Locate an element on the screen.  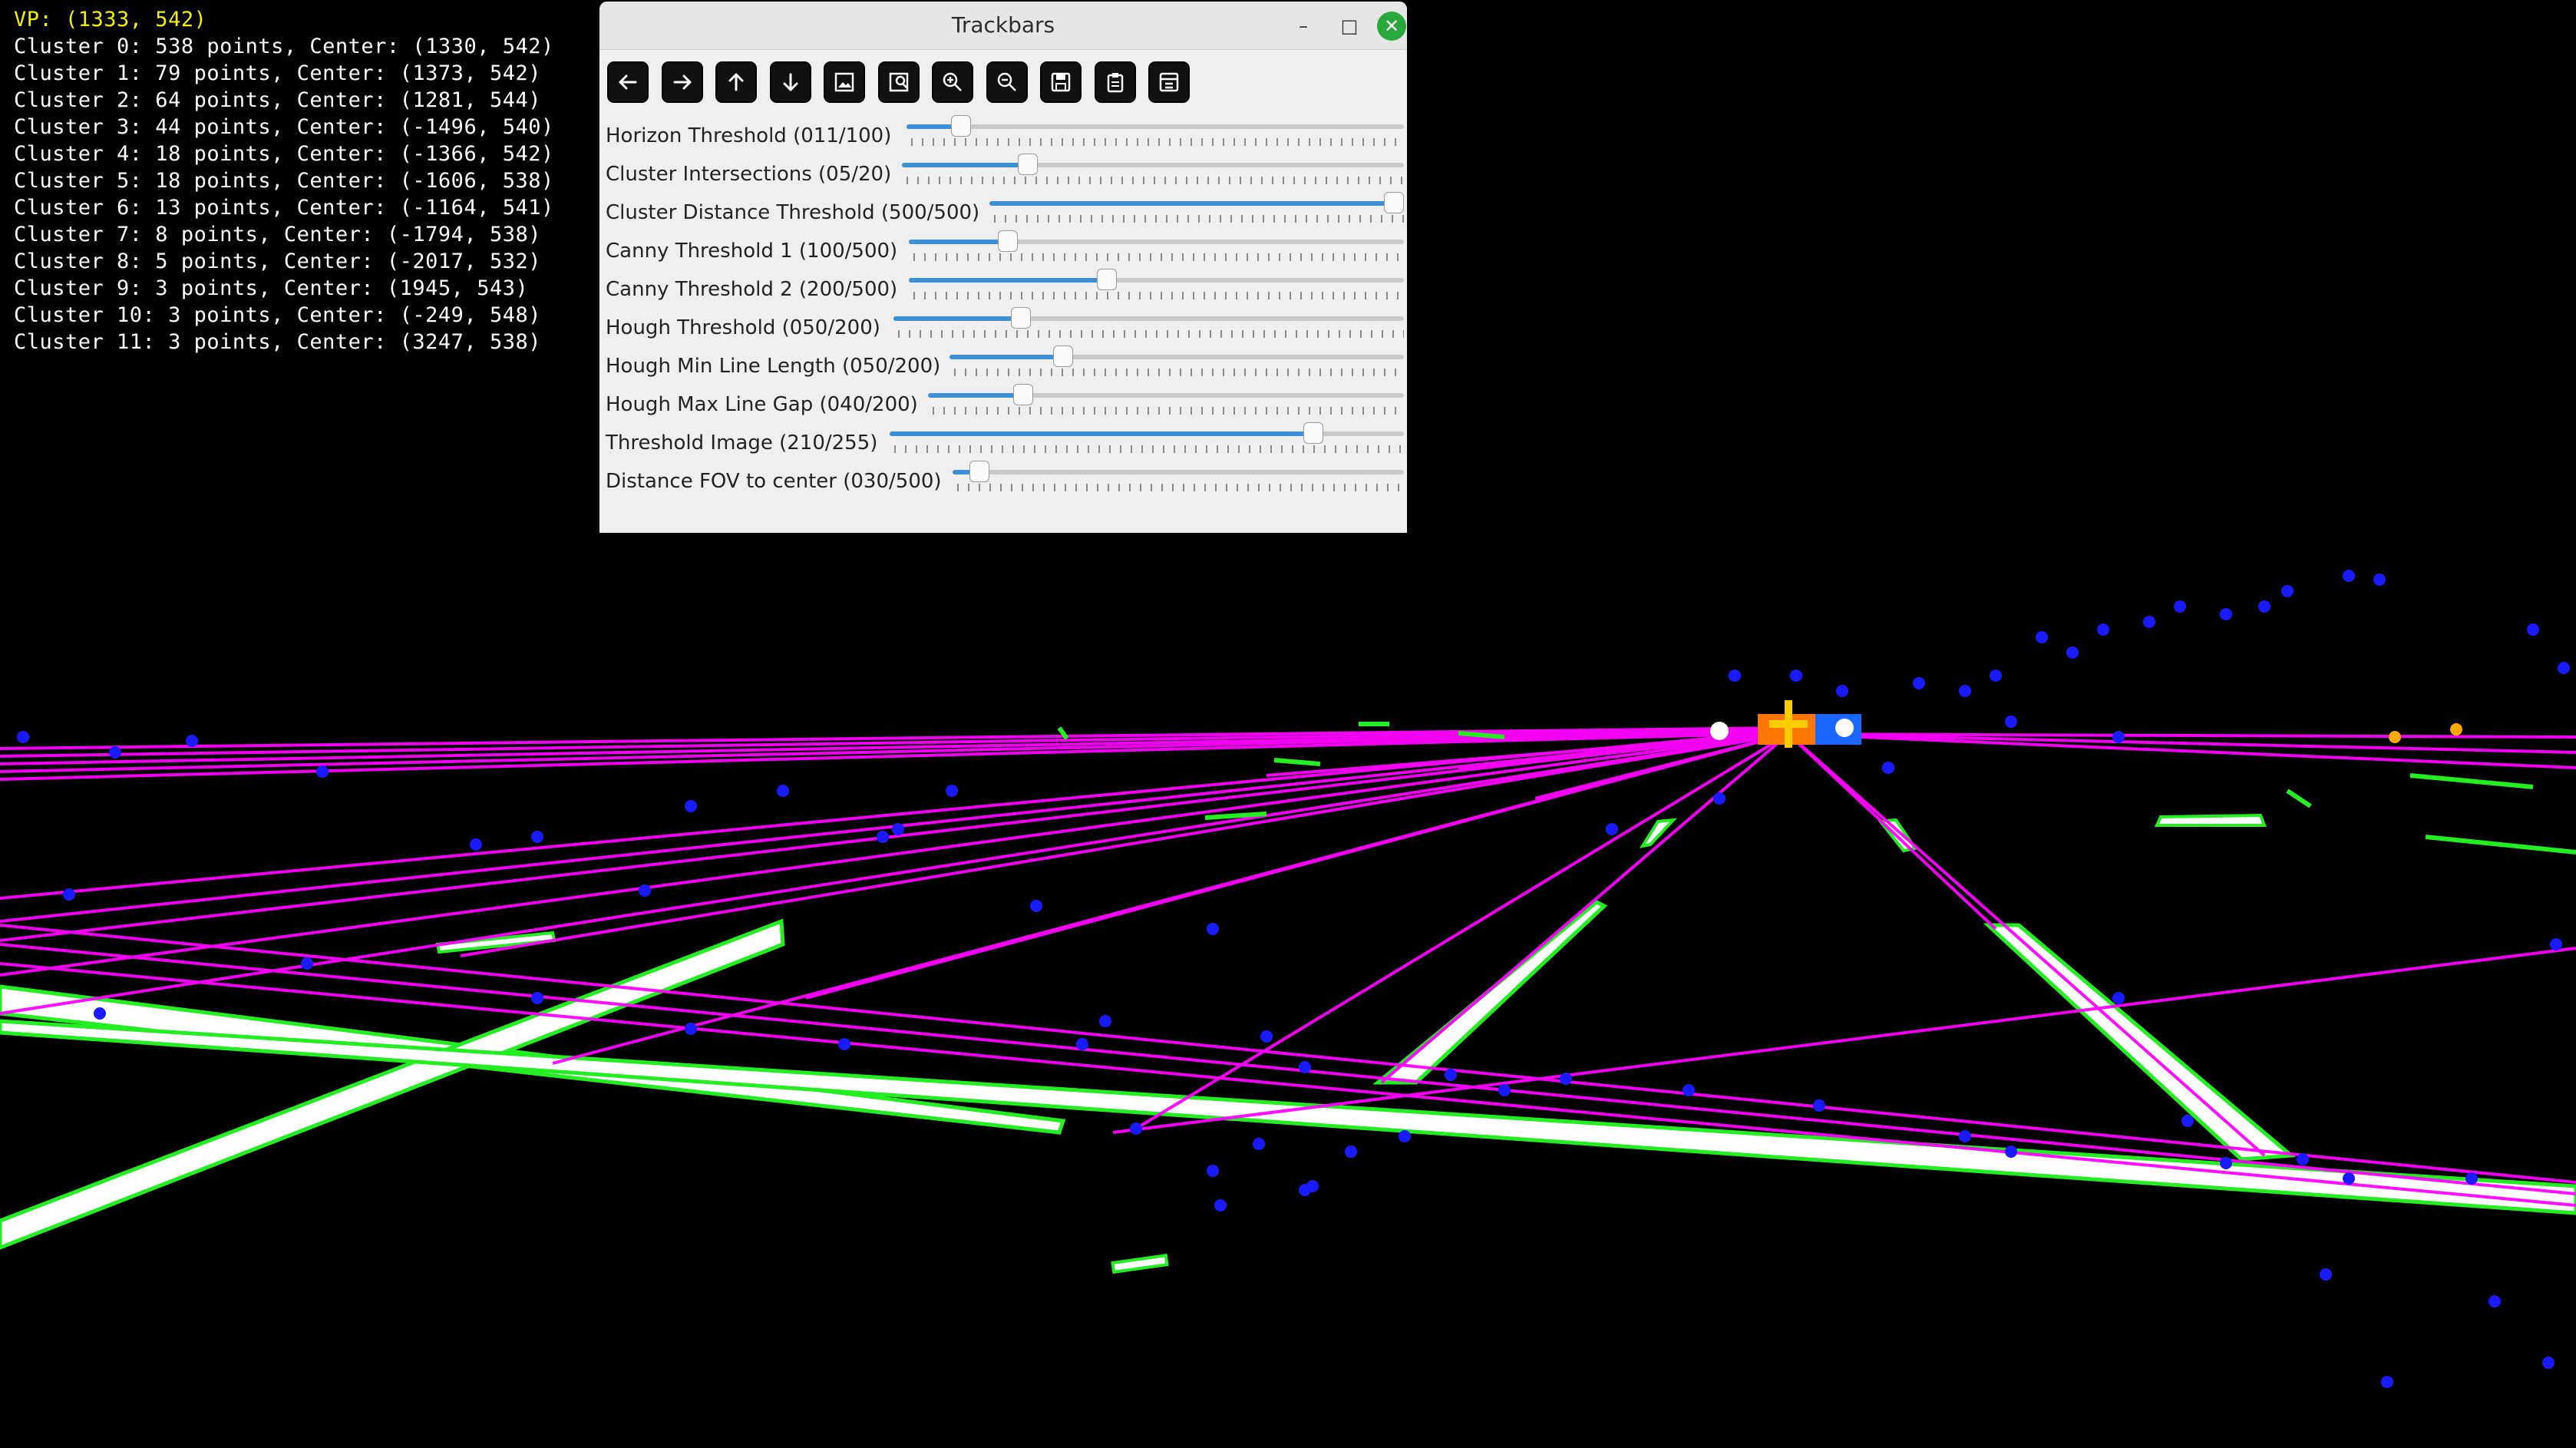
cluster-line: Cluster 9: 3 points, Center: (1945, 543) is located at coordinates (271, 288).